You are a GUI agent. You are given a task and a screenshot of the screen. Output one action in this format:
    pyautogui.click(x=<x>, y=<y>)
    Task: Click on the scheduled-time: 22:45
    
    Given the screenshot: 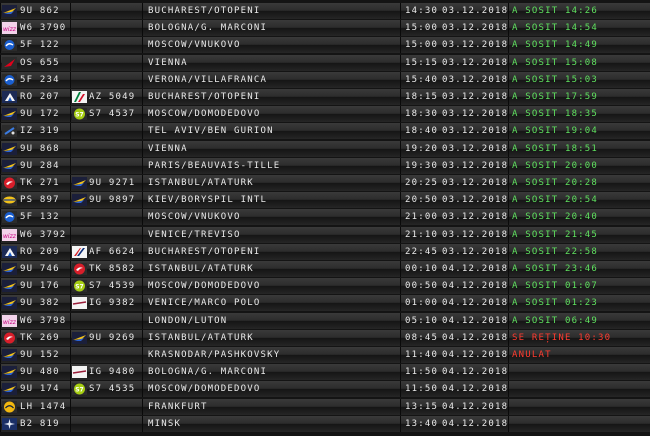 What is the action you would take?
    pyautogui.click(x=422, y=251)
    